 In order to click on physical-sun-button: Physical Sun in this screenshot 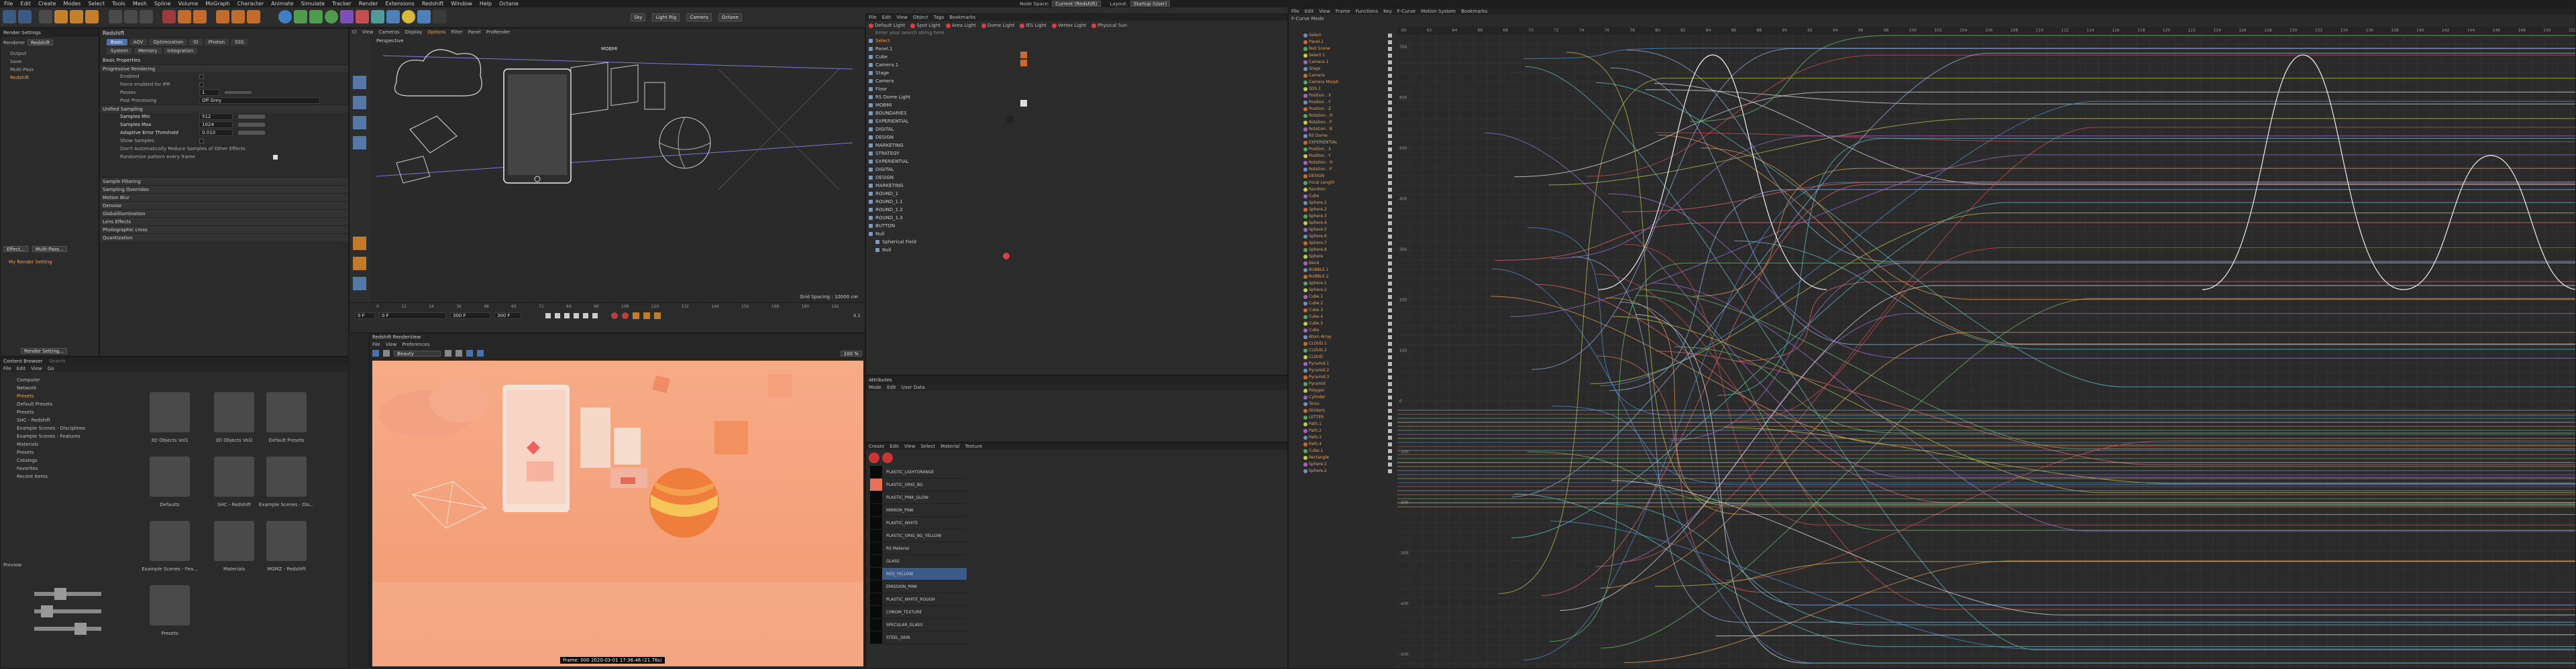, I will do `click(1109, 25)`.